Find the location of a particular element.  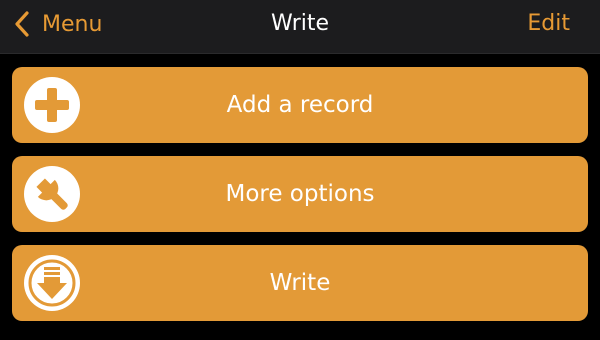

write-label: Write is located at coordinates (300, 283).